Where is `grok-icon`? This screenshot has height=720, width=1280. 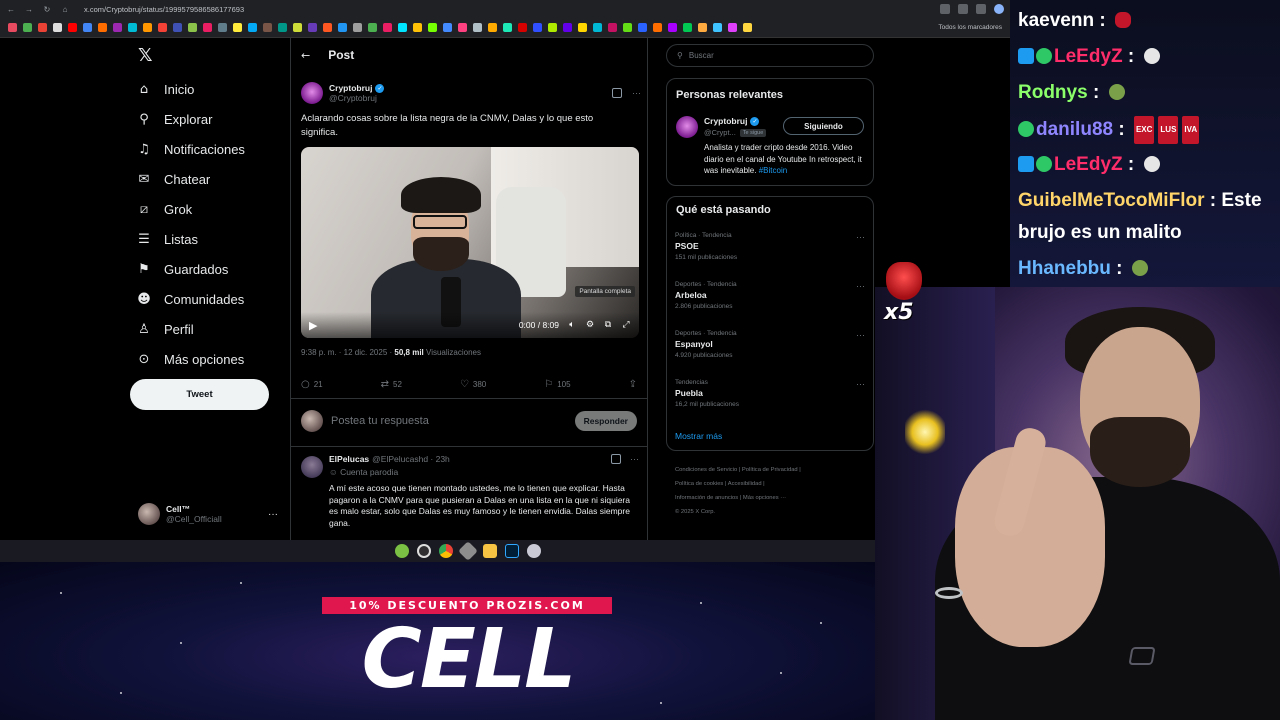 grok-icon is located at coordinates (616, 459).